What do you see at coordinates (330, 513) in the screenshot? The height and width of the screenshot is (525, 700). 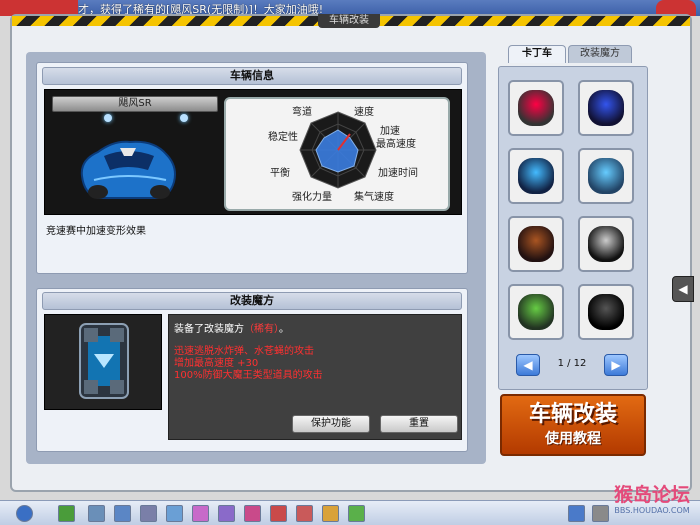 I see `shop-icon` at bounding box center [330, 513].